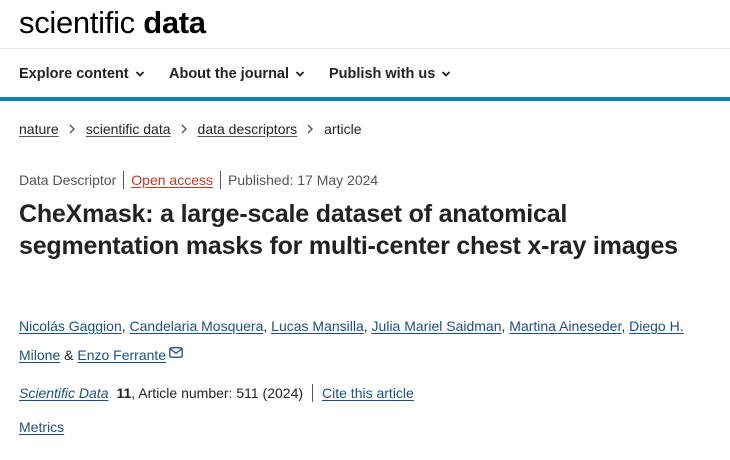 This screenshot has width=730, height=460. Describe the element at coordinates (77, 22) in the screenshot. I see `logo-word-scientific: scientific` at that location.